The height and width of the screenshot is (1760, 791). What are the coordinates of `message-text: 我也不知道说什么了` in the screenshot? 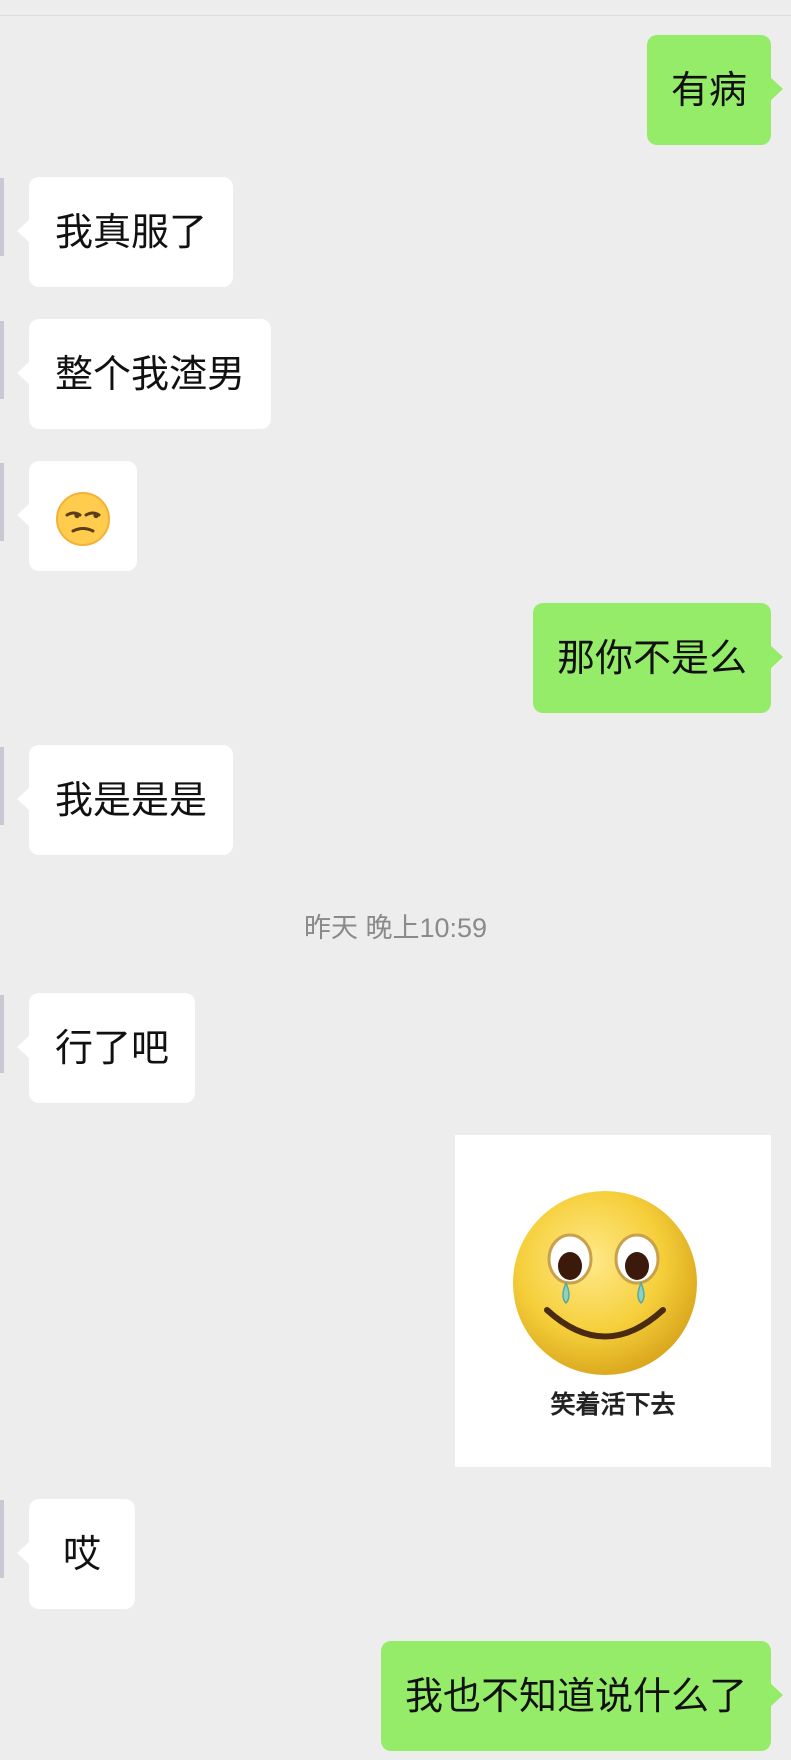 It's located at (575, 1696).